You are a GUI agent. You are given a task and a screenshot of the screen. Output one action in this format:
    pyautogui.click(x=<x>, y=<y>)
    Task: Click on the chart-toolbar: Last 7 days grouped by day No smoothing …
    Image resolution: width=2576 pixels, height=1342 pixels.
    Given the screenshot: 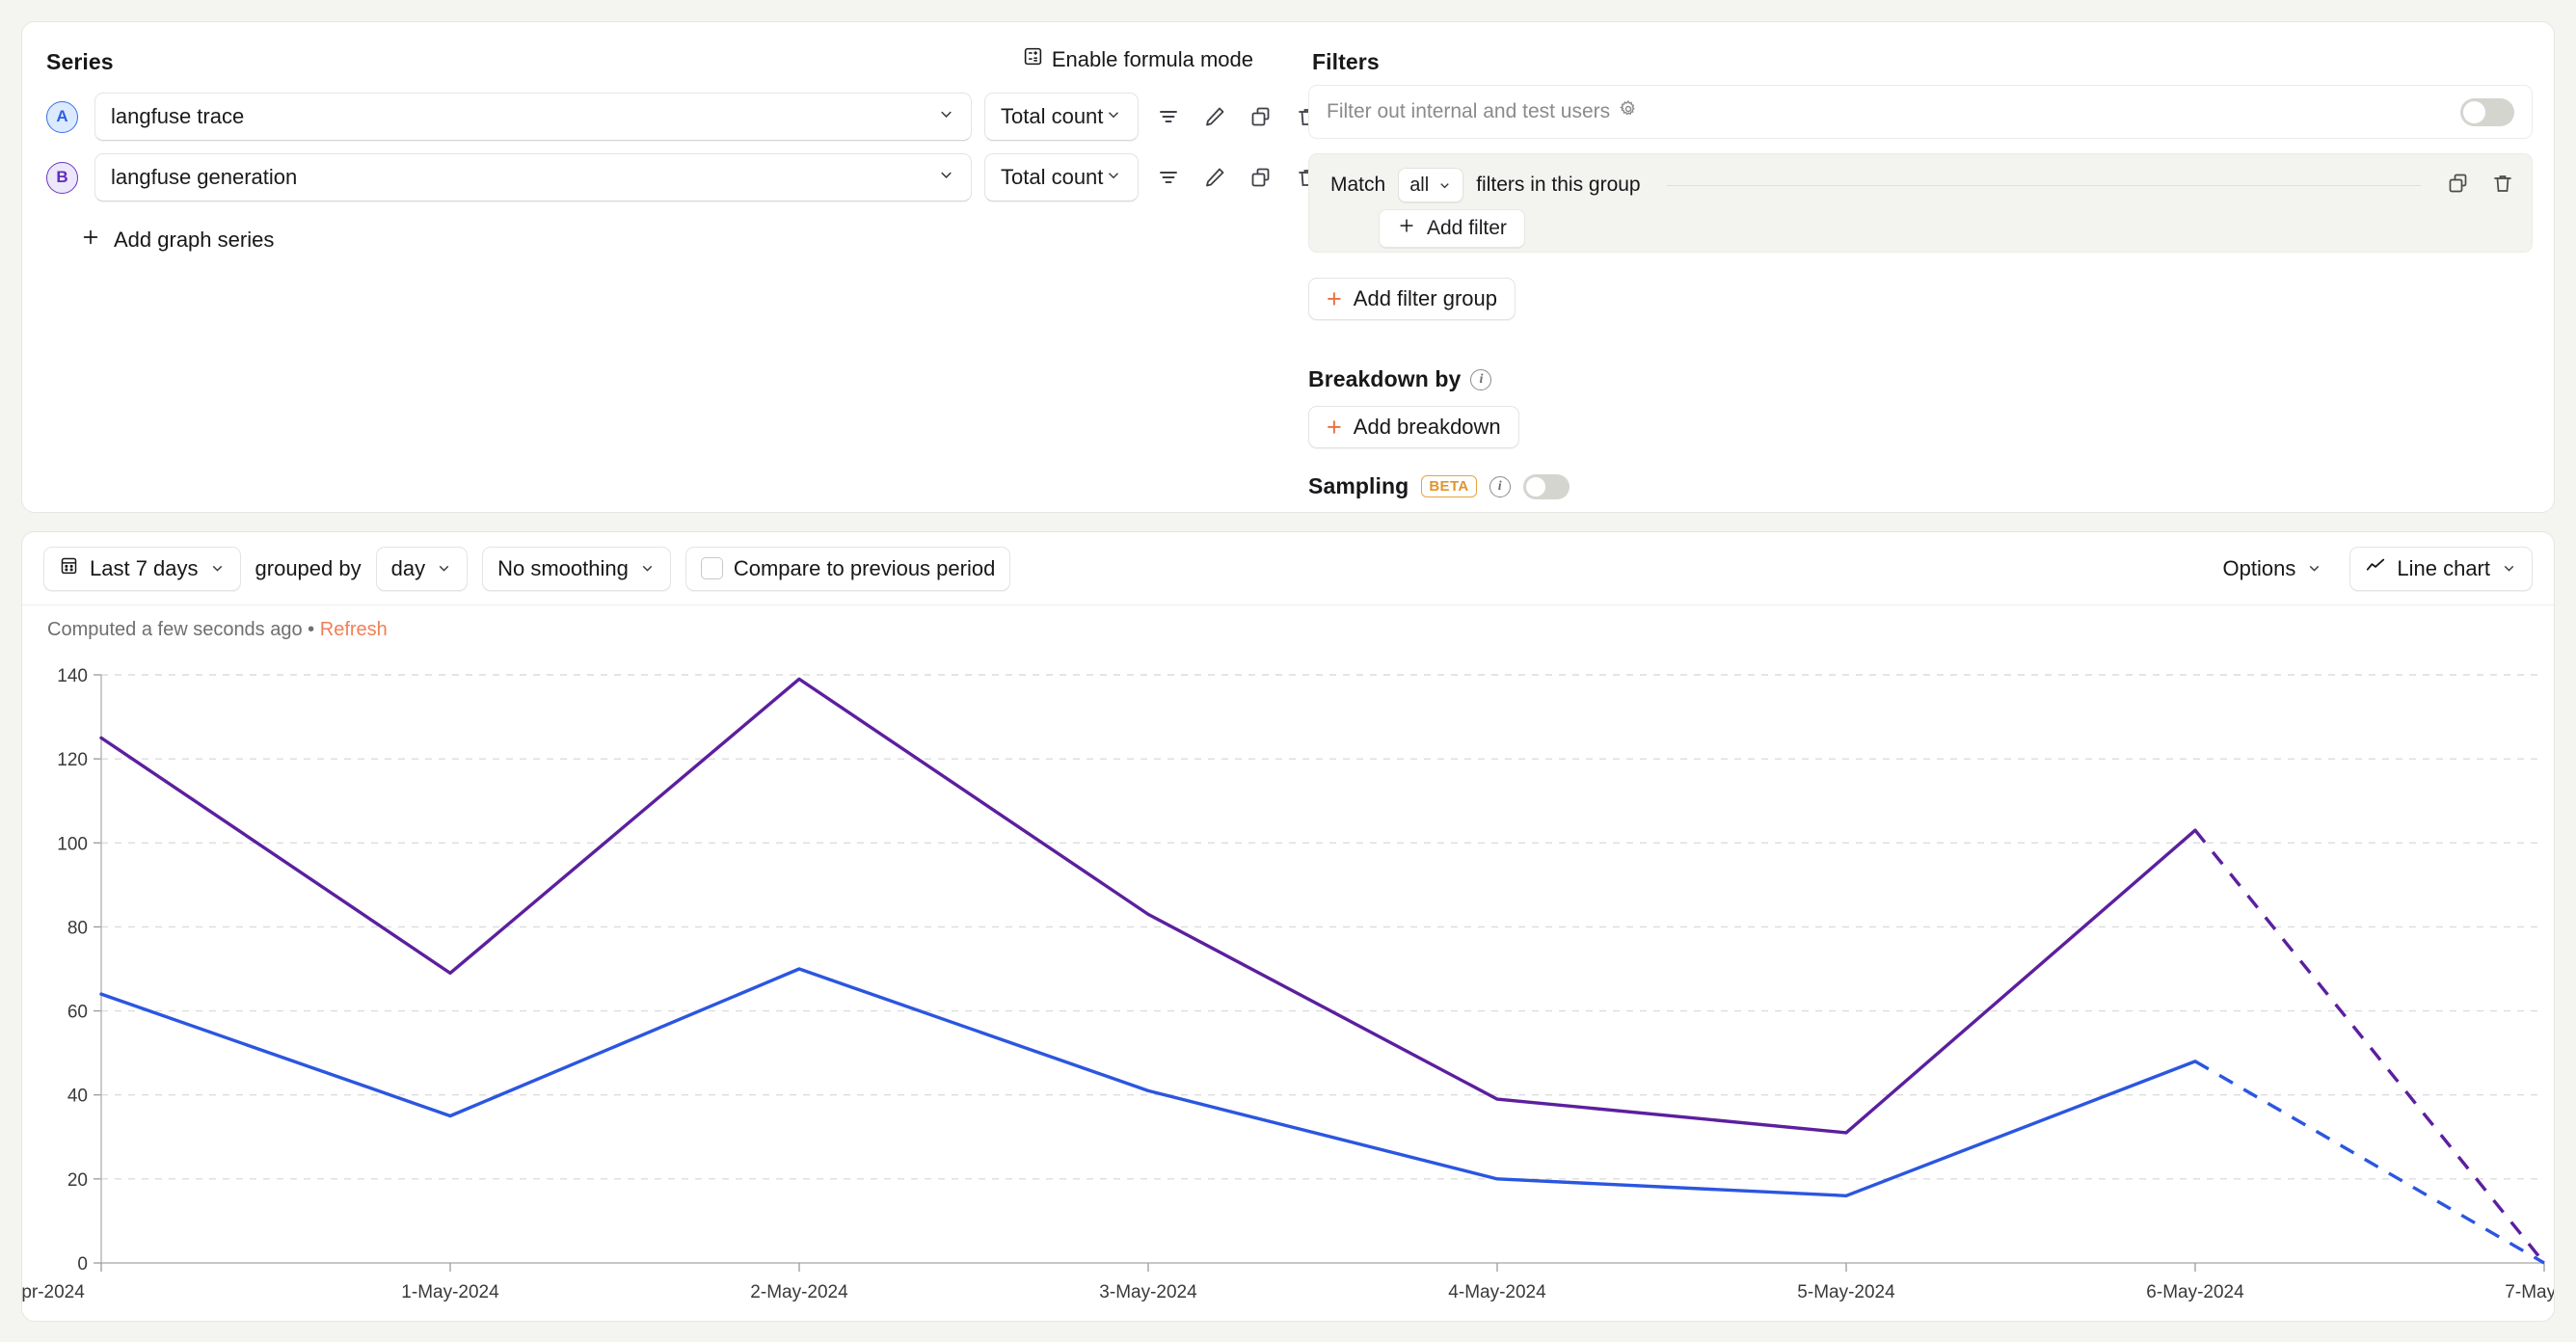 What is the action you would take?
    pyautogui.click(x=1288, y=568)
    